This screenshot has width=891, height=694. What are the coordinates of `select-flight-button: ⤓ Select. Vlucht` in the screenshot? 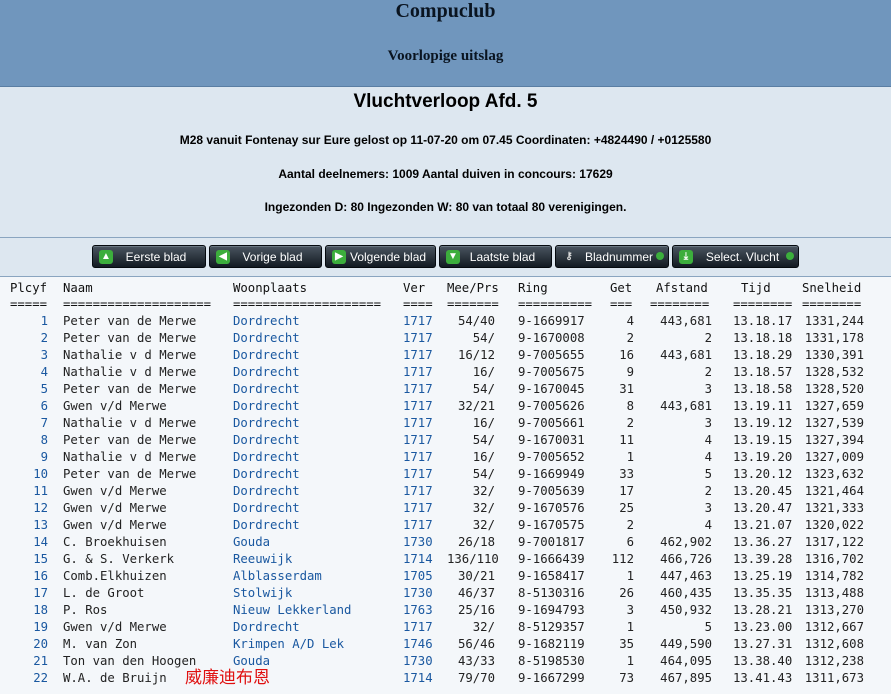 It's located at (735, 256).